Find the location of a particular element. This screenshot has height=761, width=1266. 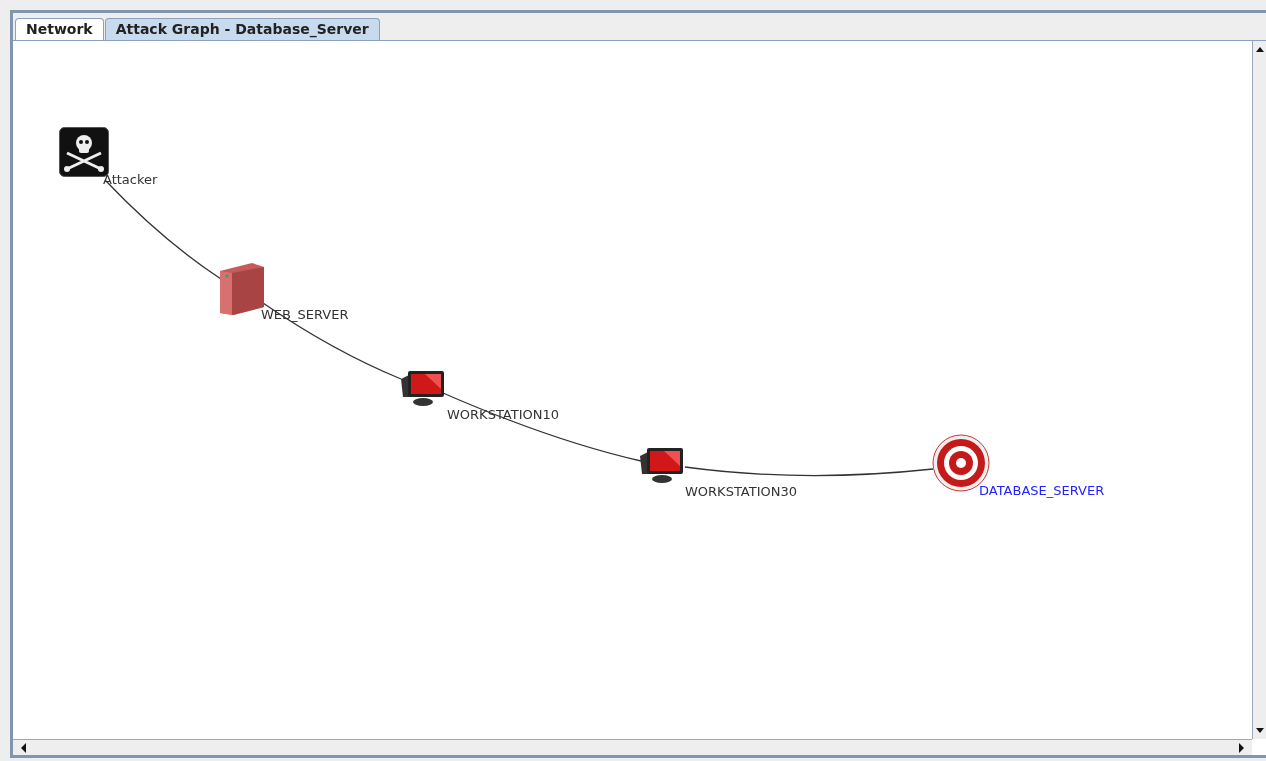

tab: Attack Graph - Database_Server is located at coordinates (242, 29).